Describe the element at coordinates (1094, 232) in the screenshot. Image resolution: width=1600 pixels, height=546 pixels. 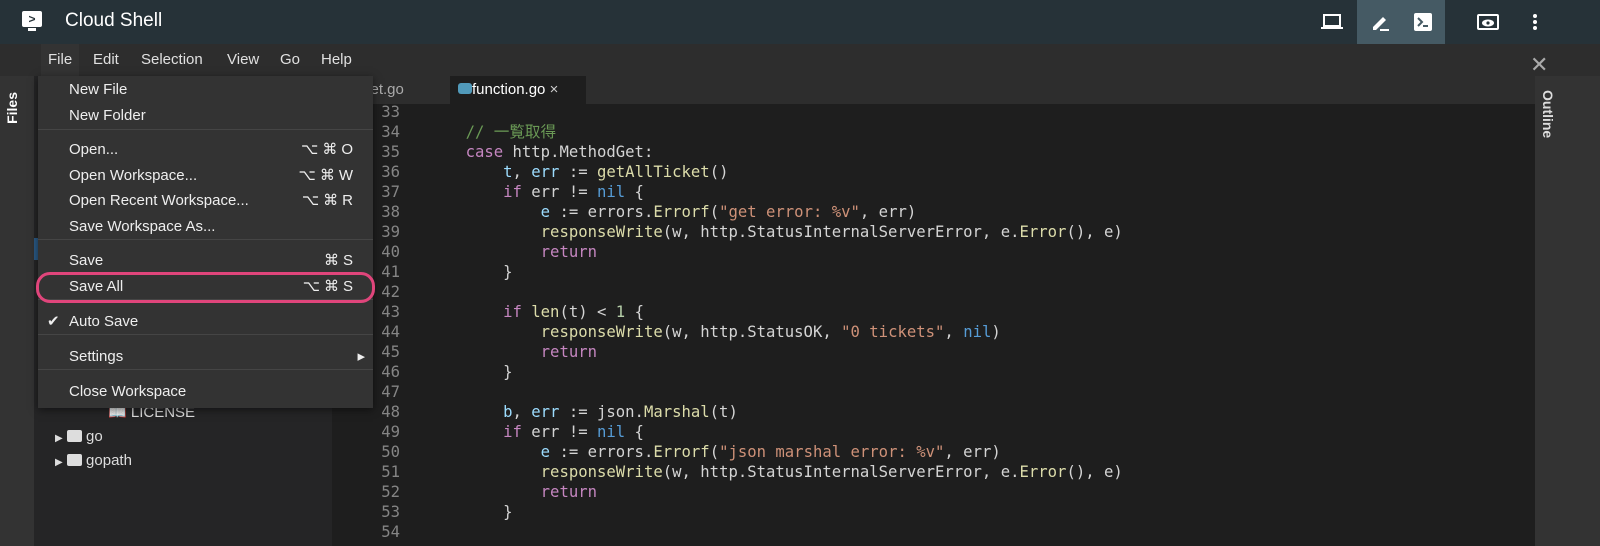
I see `code-token: (), e)` at that location.